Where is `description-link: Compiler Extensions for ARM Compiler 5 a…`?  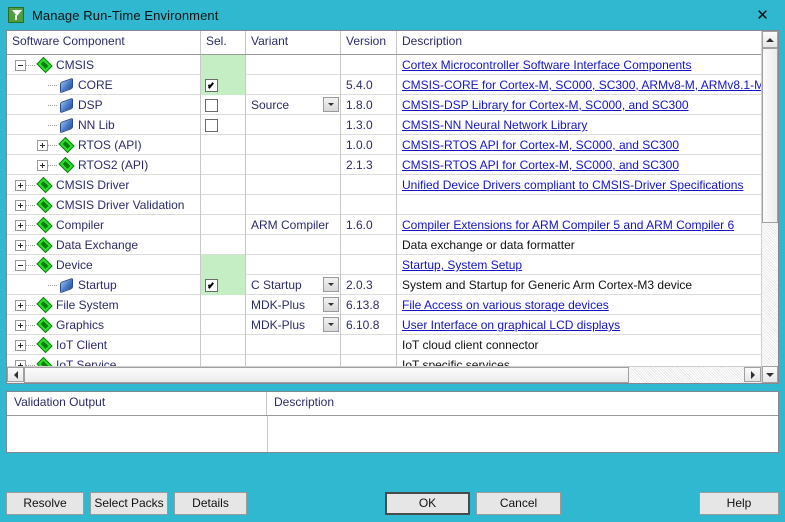
description-link: Compiler Extensions for ARM Compiler 5 a… is located at coordinates (568, 225).